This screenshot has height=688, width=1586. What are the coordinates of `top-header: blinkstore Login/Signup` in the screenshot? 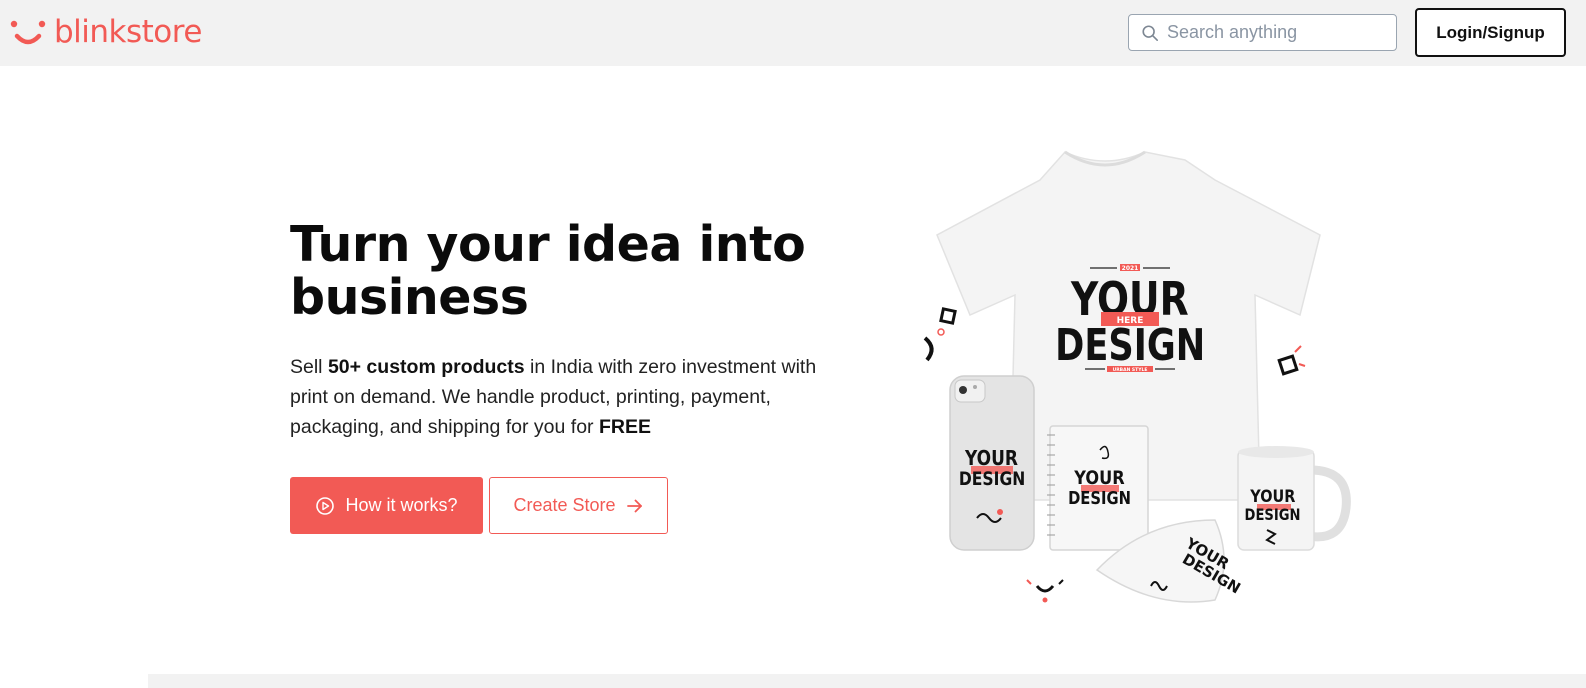 It's located at (793, 33).